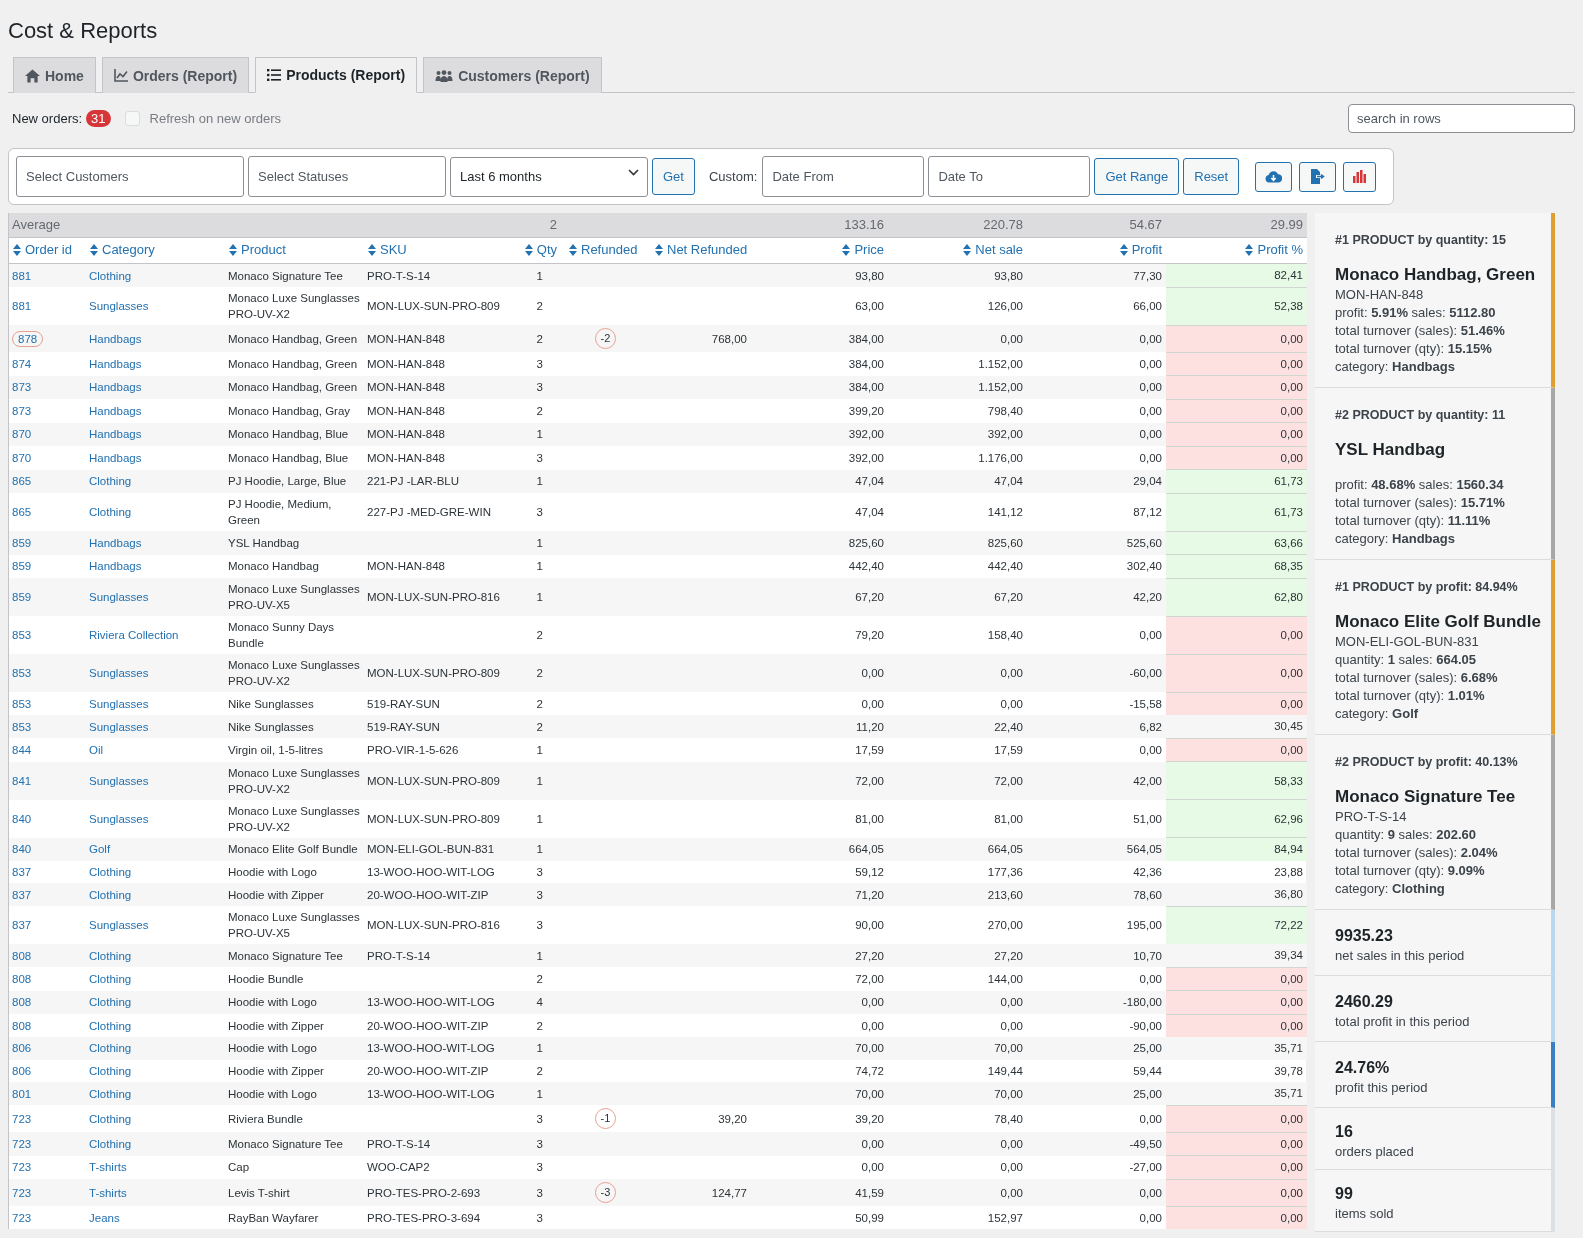 This screenshot has width=1583, height=1238. What do you see at coordinates (1461, 118) in the screenshot?
I see `search-field: search in rows` at bounding box center [1461, 118].